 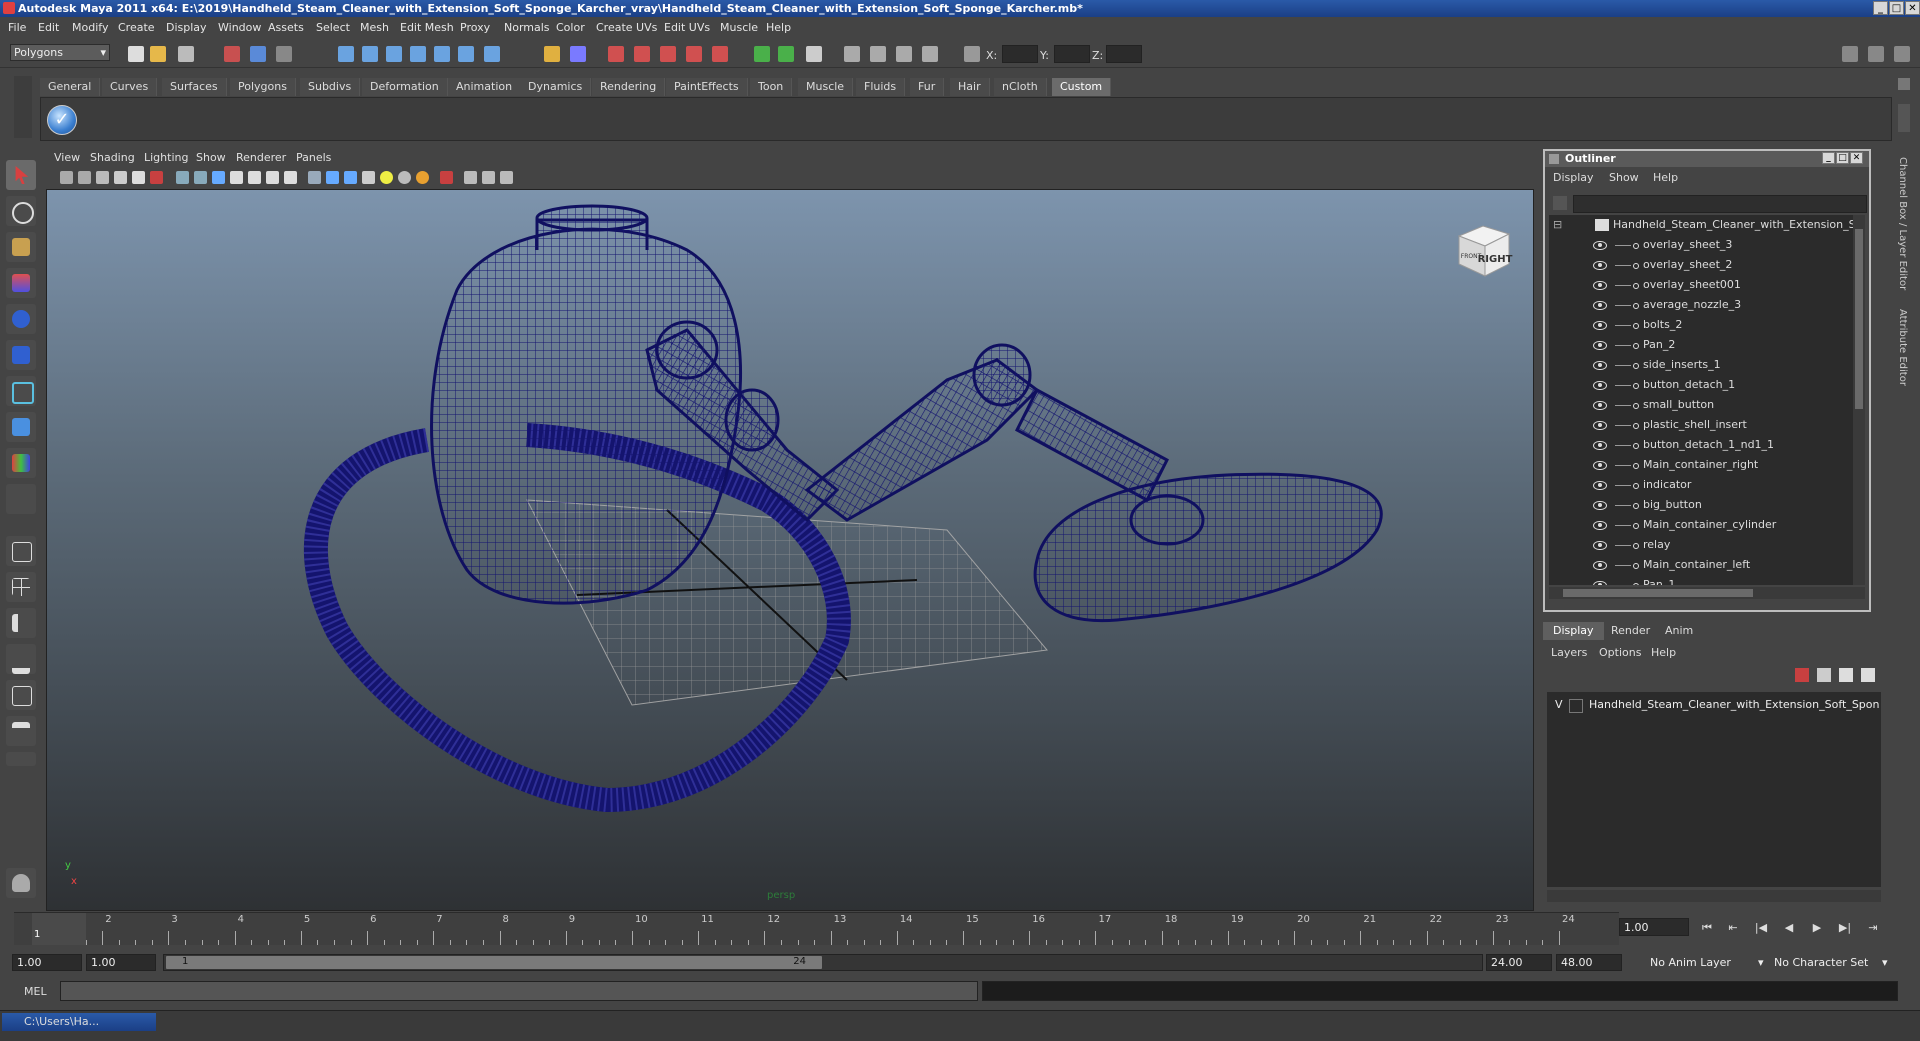 What do you see at coordinates (427, 27) in the screenshot?
I see `menu-edit-mesh: Edit Mesh` at bounding box center [427, 27].